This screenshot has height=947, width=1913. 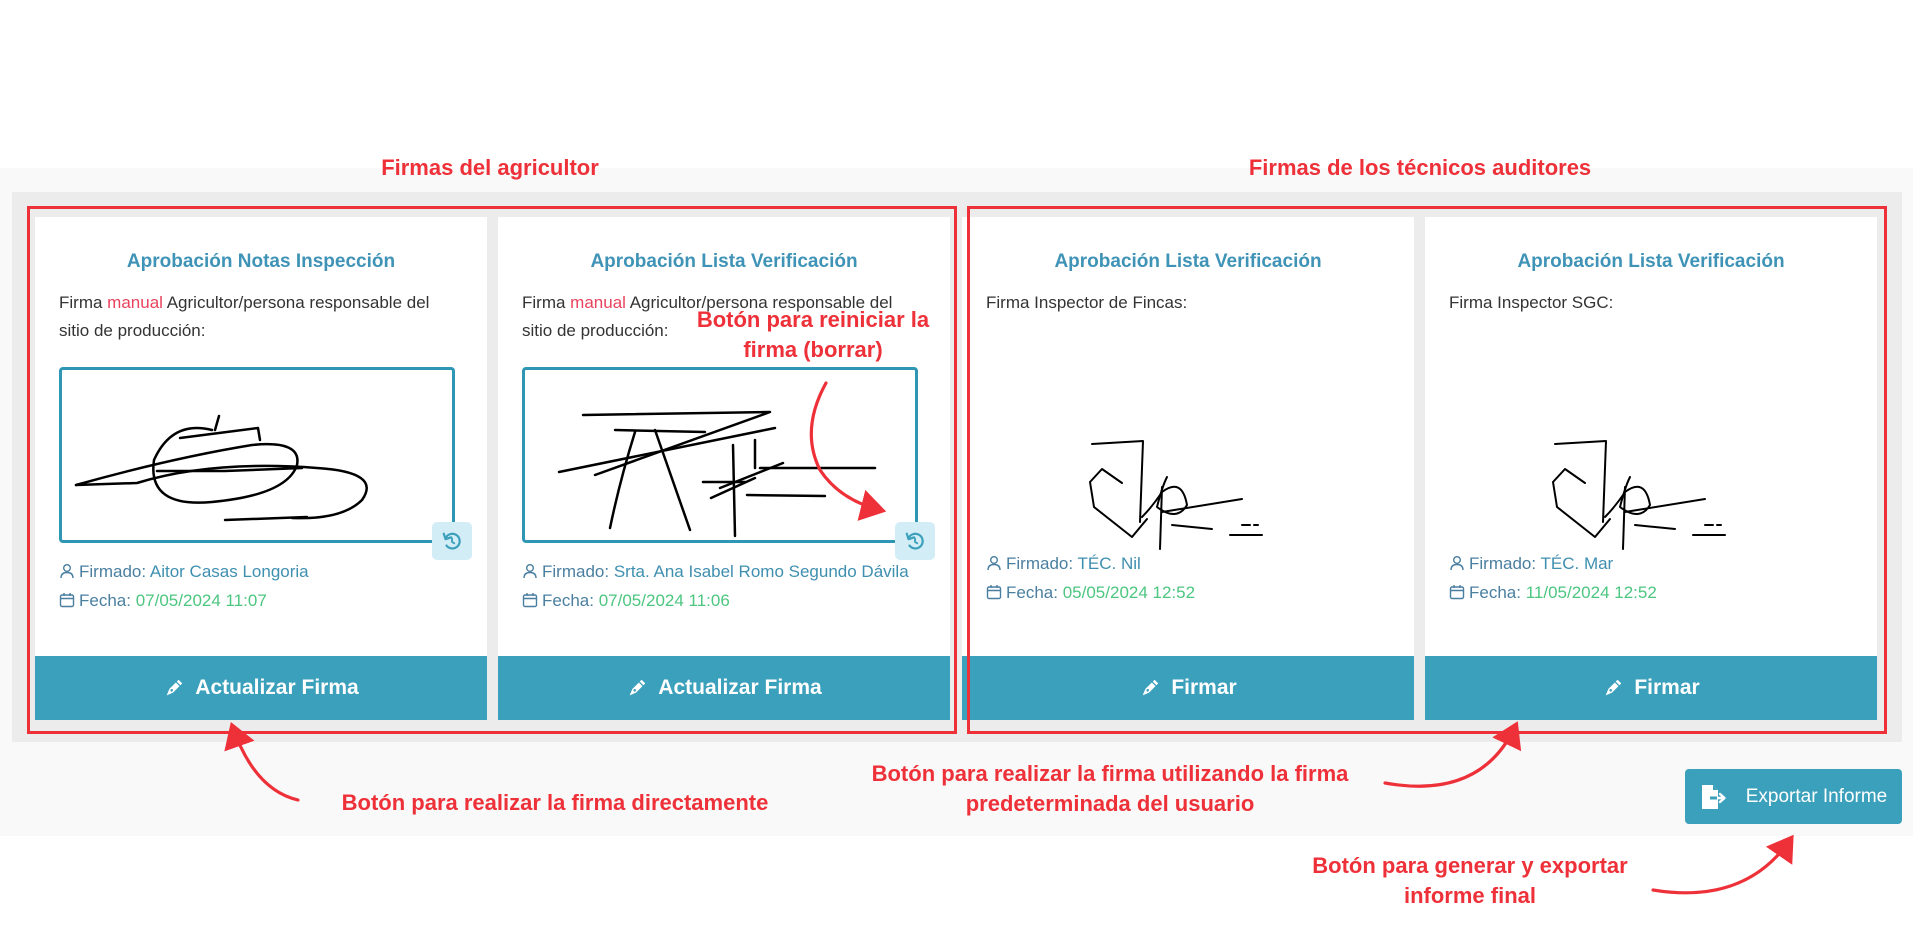 I want to click on technician-signatures-heading: Firmas de los técnicos auditores, so click(x=1420, y=167).